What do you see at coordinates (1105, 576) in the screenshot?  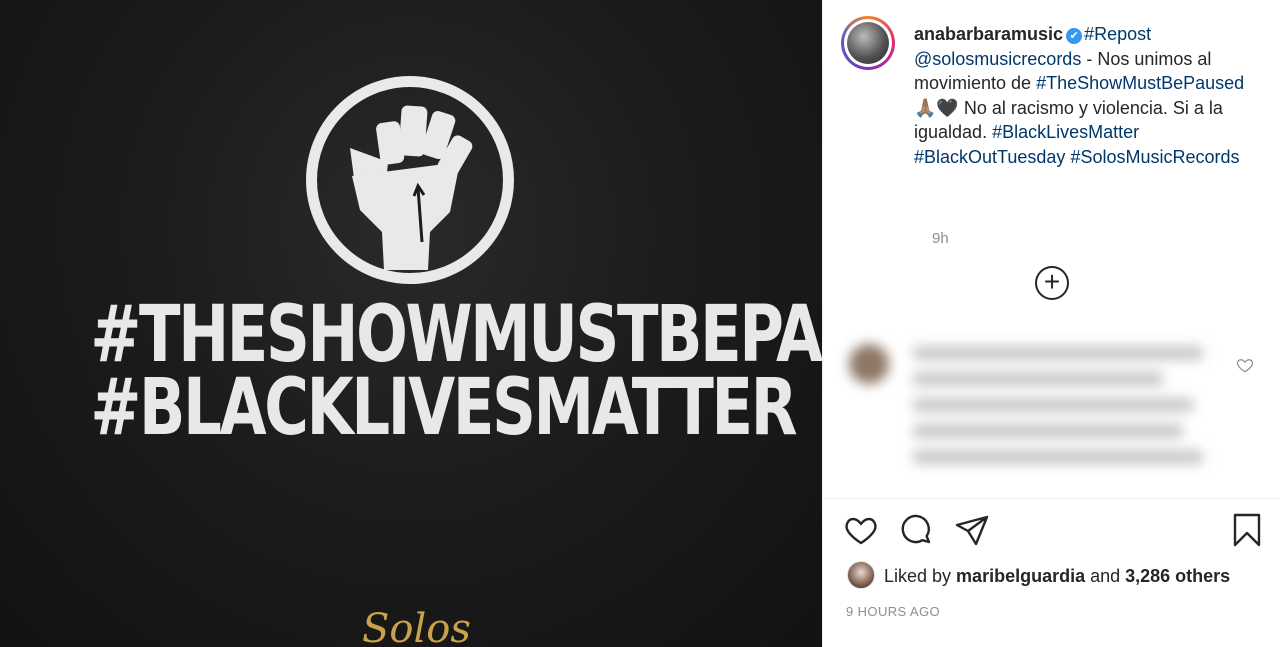 I see `likes-middle: and` at bounding box center [1105, 576].